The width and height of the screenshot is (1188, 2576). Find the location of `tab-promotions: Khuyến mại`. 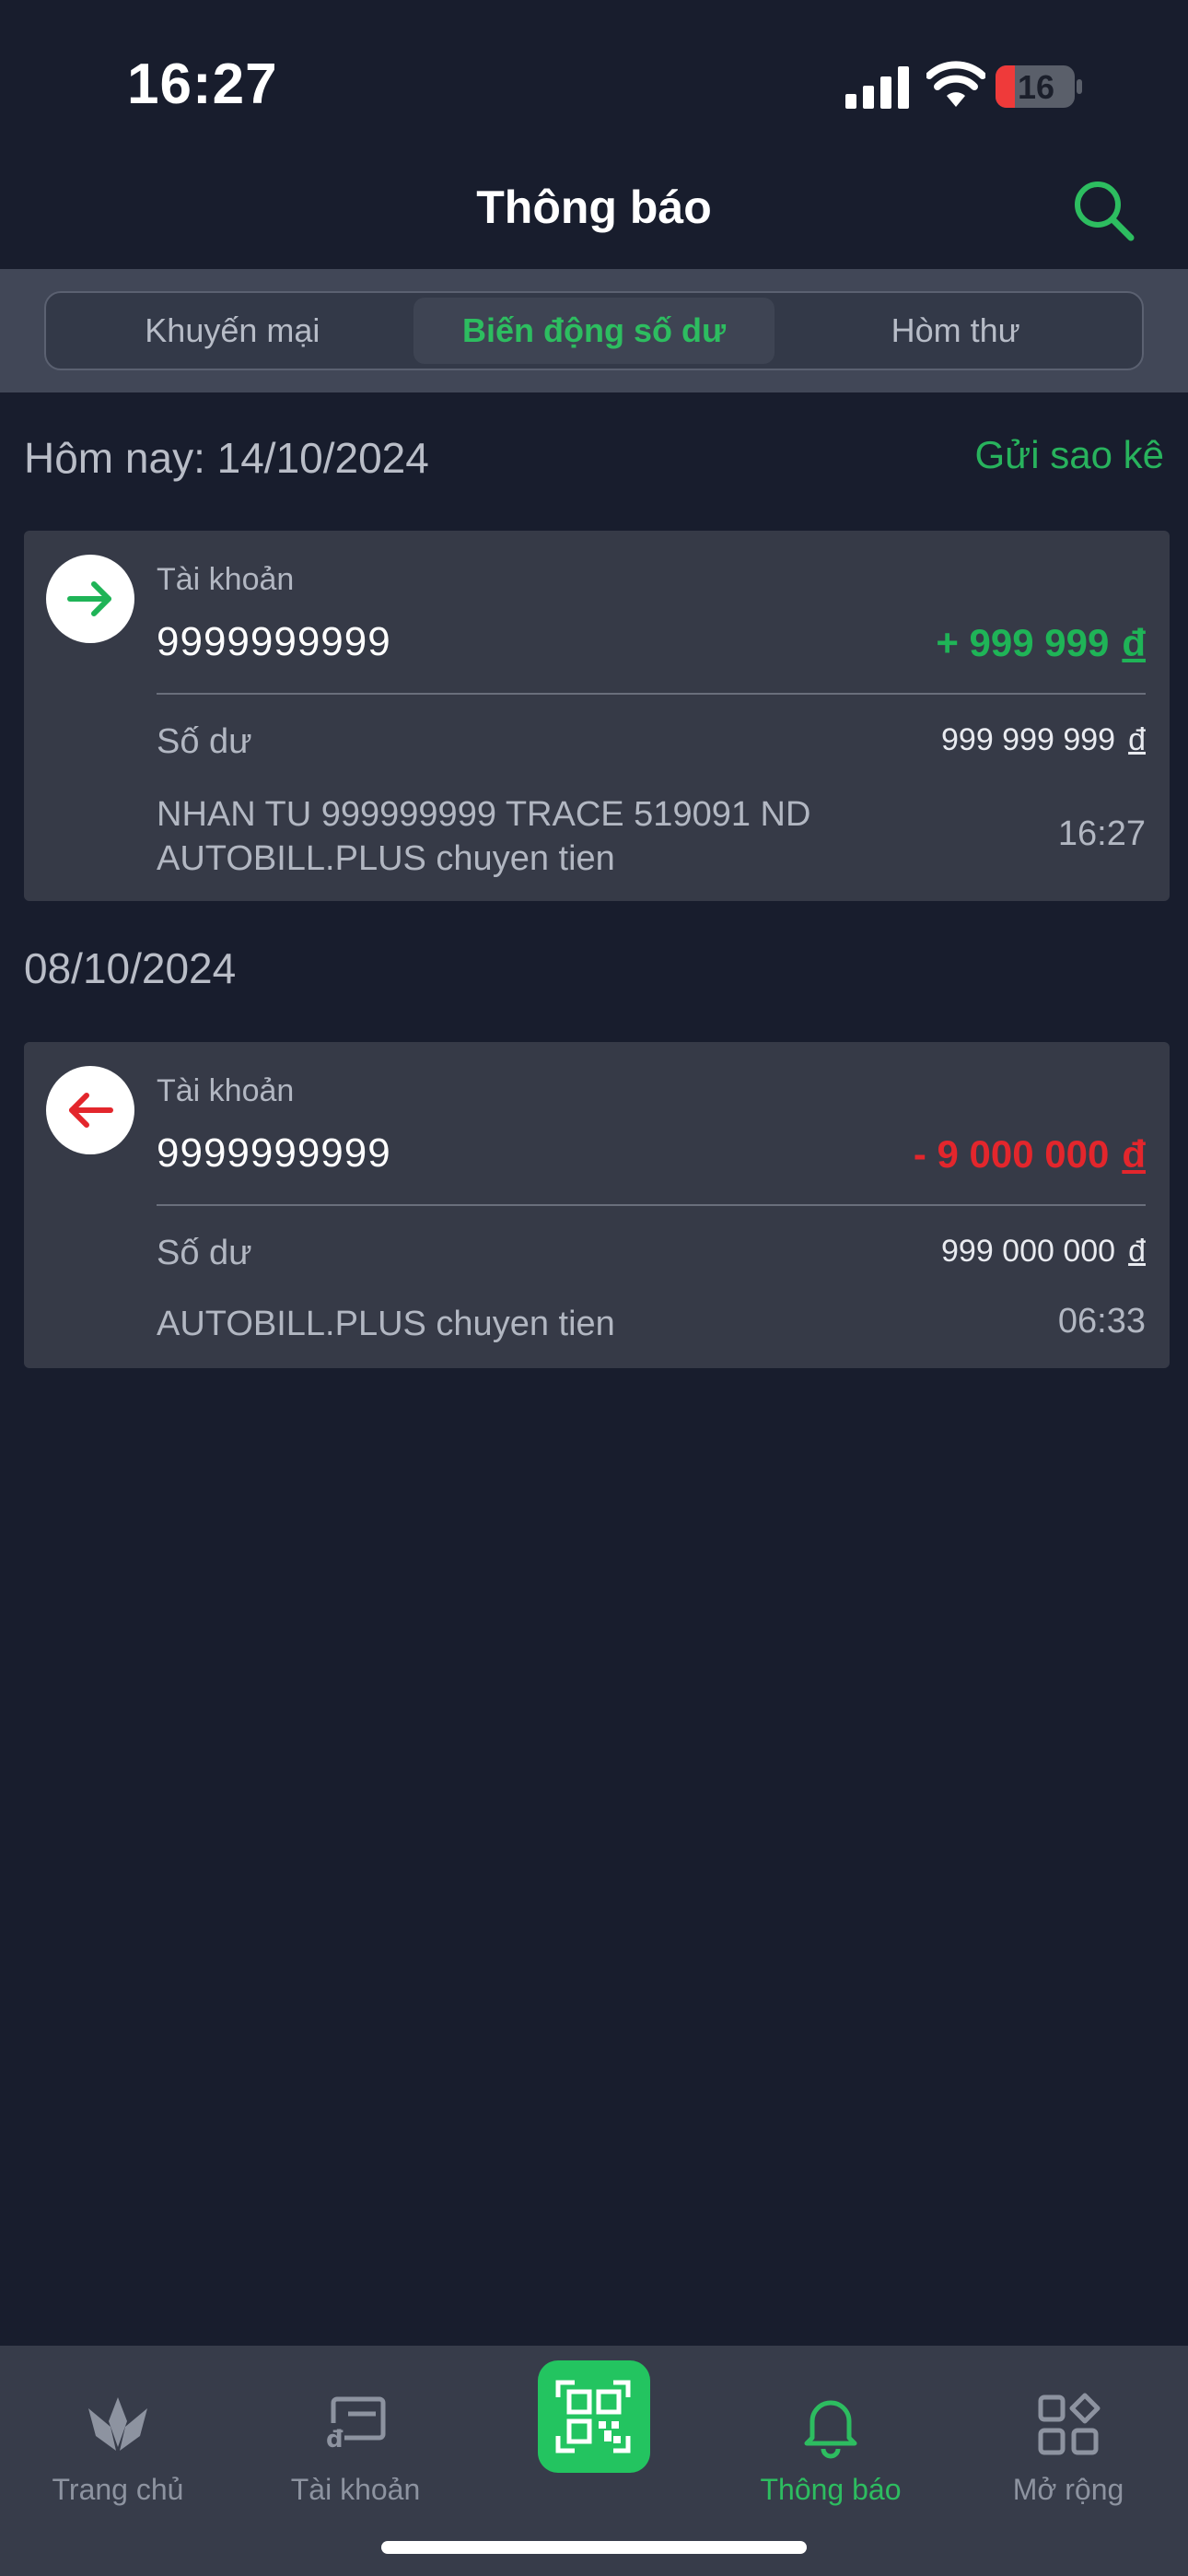

tab-promotions: Khuyến mại is located at coordinates (232, 331).